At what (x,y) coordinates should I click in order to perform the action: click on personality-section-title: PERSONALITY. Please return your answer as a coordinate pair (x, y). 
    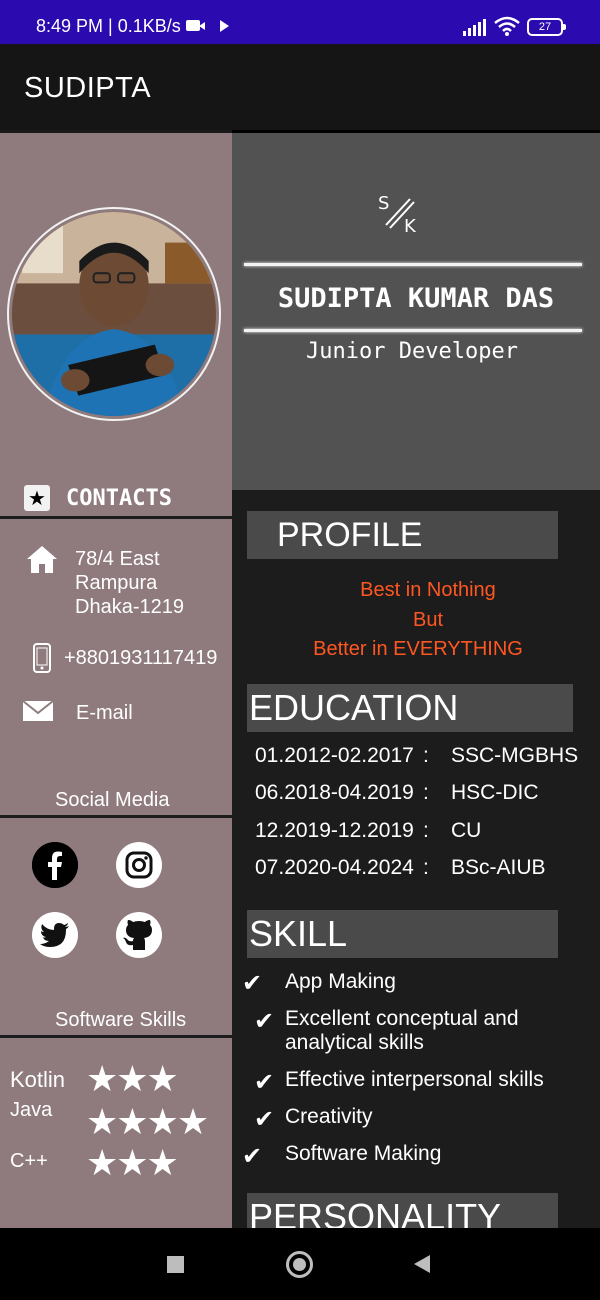
    Looking at the image, I should click on (402, 1210).